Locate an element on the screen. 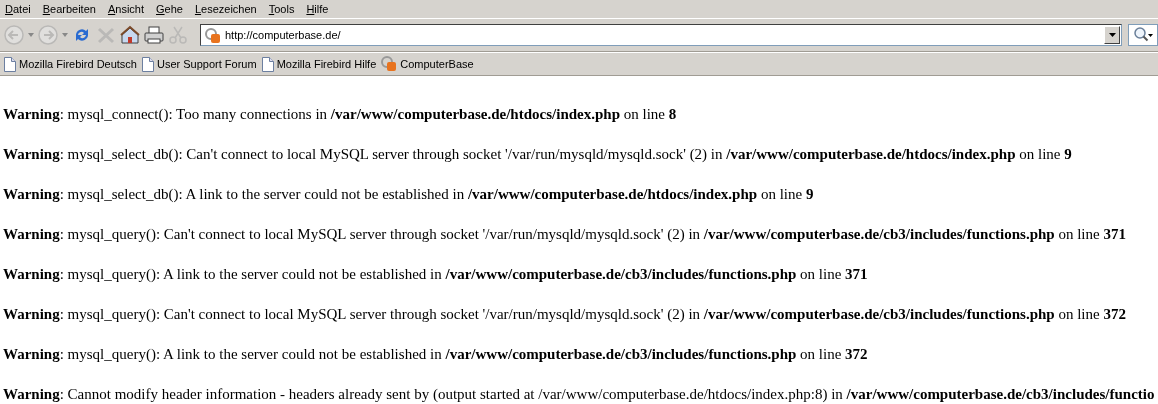  menu-item: Ansicht is located at coordinates (128, 9).